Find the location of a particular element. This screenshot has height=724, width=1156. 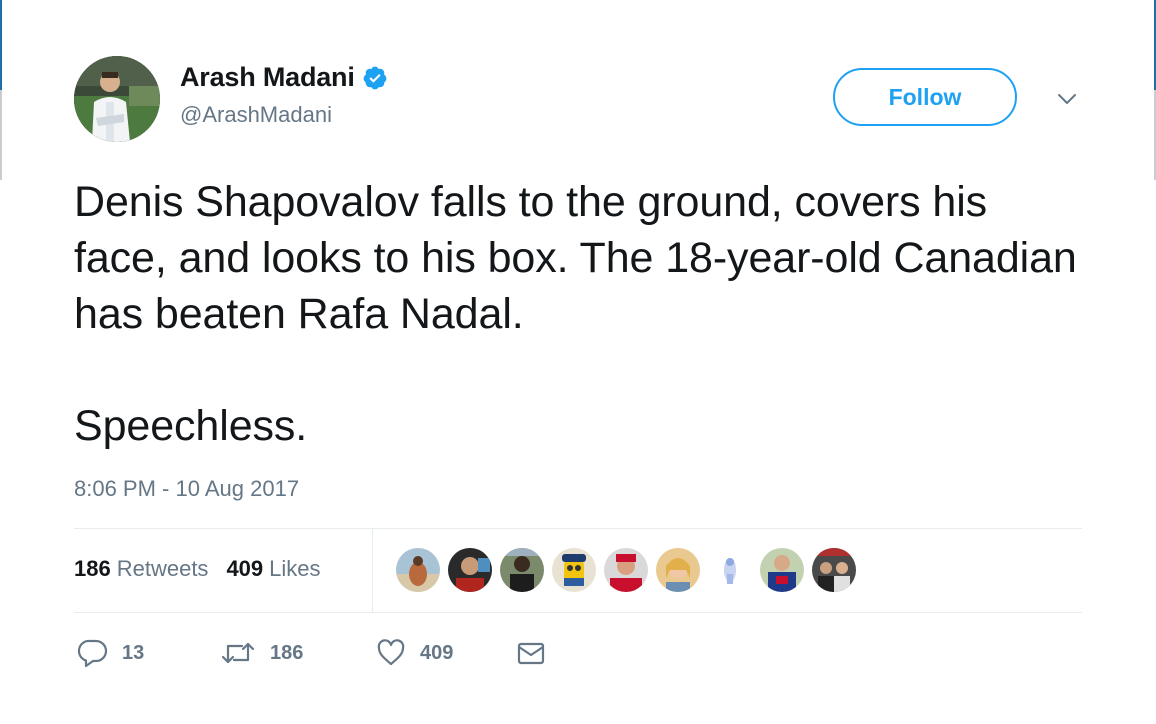

retweet-button: 186 is located at coordinates (298, 653).